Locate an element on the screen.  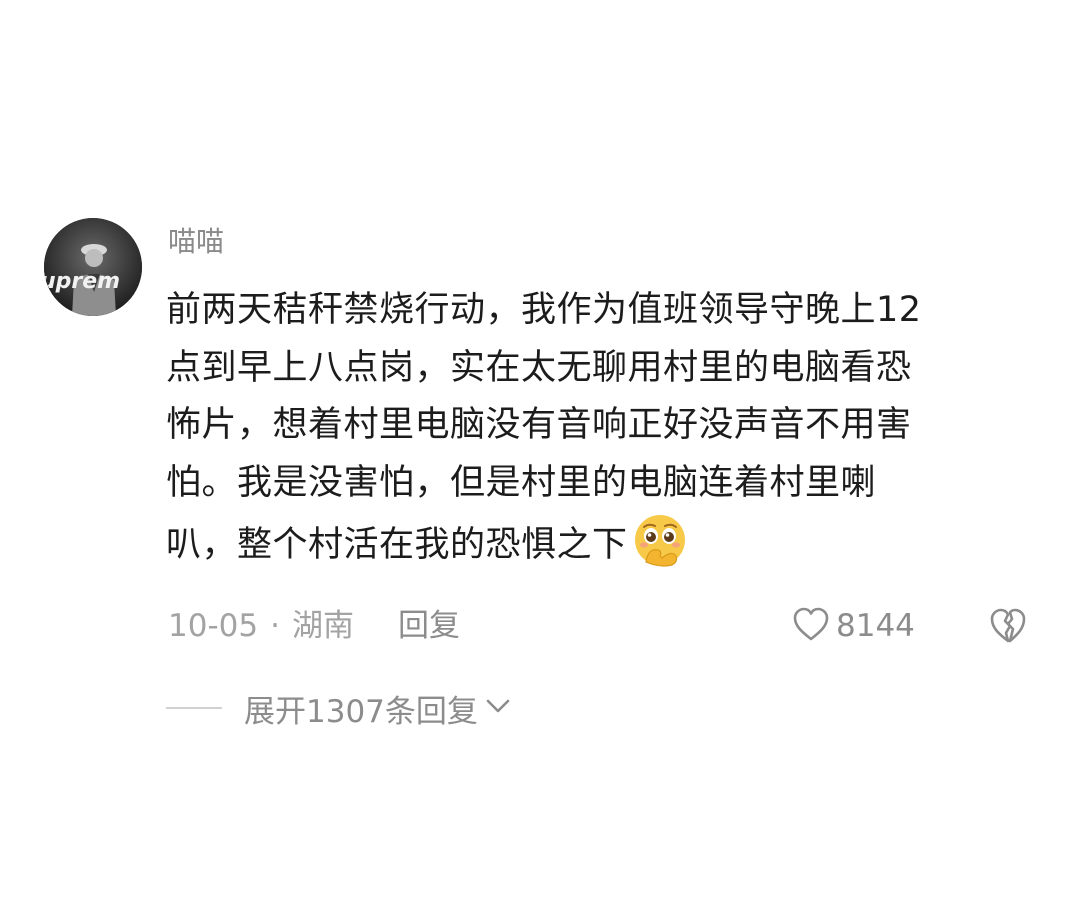
comment-line-text: 叭，整个村活在我的恐惧之下 is located at coordinates (397, 545).